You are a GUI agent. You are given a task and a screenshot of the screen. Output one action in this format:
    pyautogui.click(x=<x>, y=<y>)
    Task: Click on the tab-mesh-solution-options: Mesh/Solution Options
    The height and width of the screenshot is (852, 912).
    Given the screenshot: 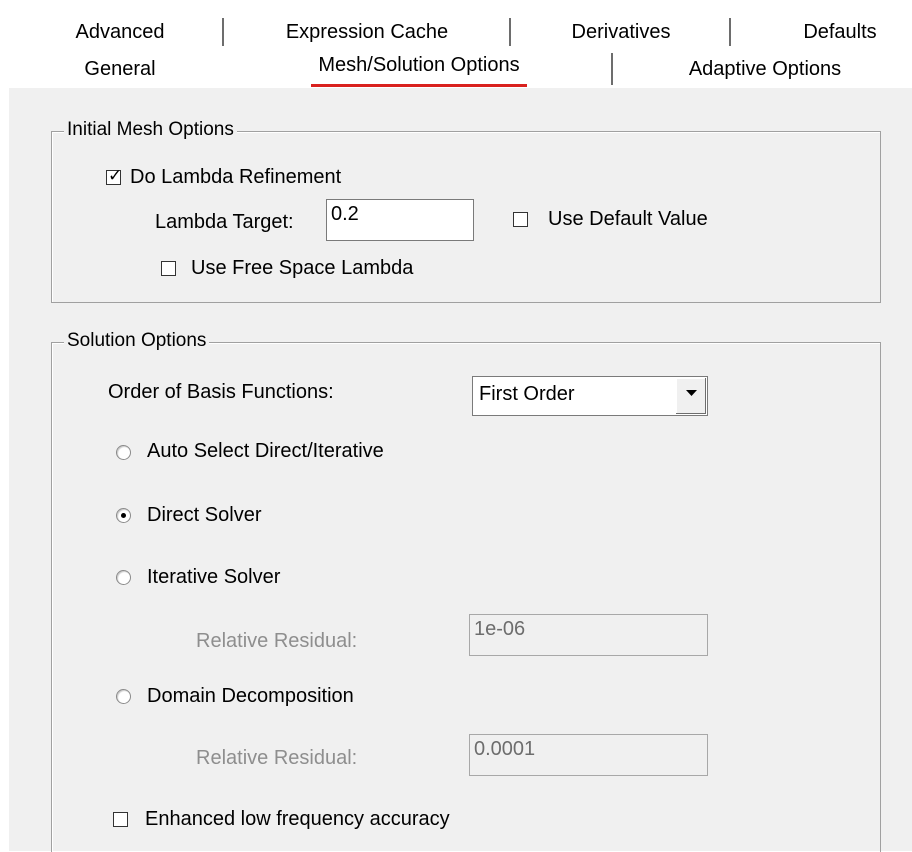 What is the action you would take?
    pyautogui.click(x=419, y=65)
    